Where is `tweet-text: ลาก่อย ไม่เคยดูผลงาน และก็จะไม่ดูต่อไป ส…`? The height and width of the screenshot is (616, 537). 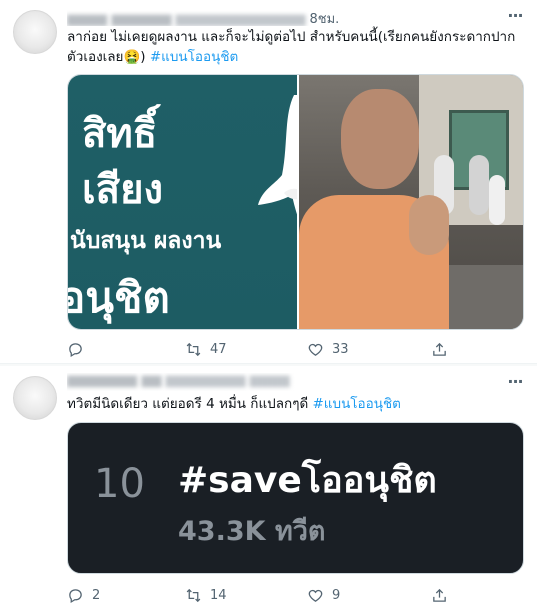 tweet-text: ลาก่อย ไม่เคยดูผลงาน และก็จะไม่ดูต่อไป ส… is located at coordinates (295, 47).